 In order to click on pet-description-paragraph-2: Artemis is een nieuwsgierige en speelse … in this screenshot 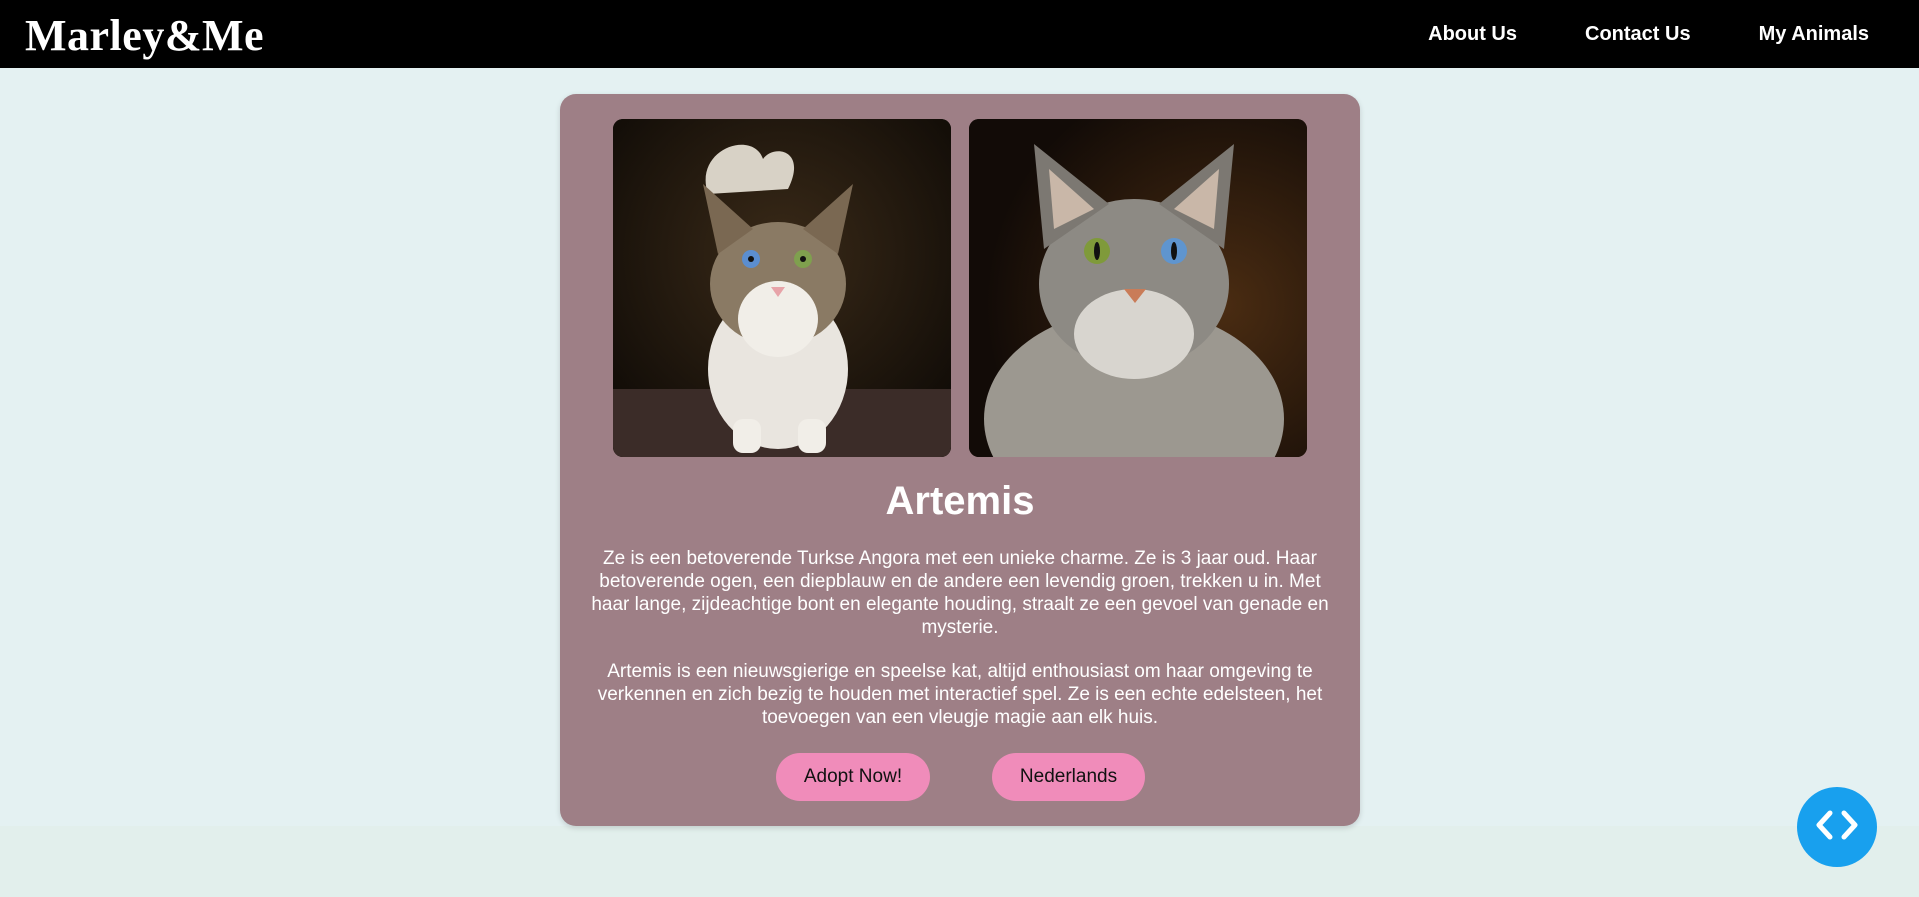, I will do `click(960, 694)`.